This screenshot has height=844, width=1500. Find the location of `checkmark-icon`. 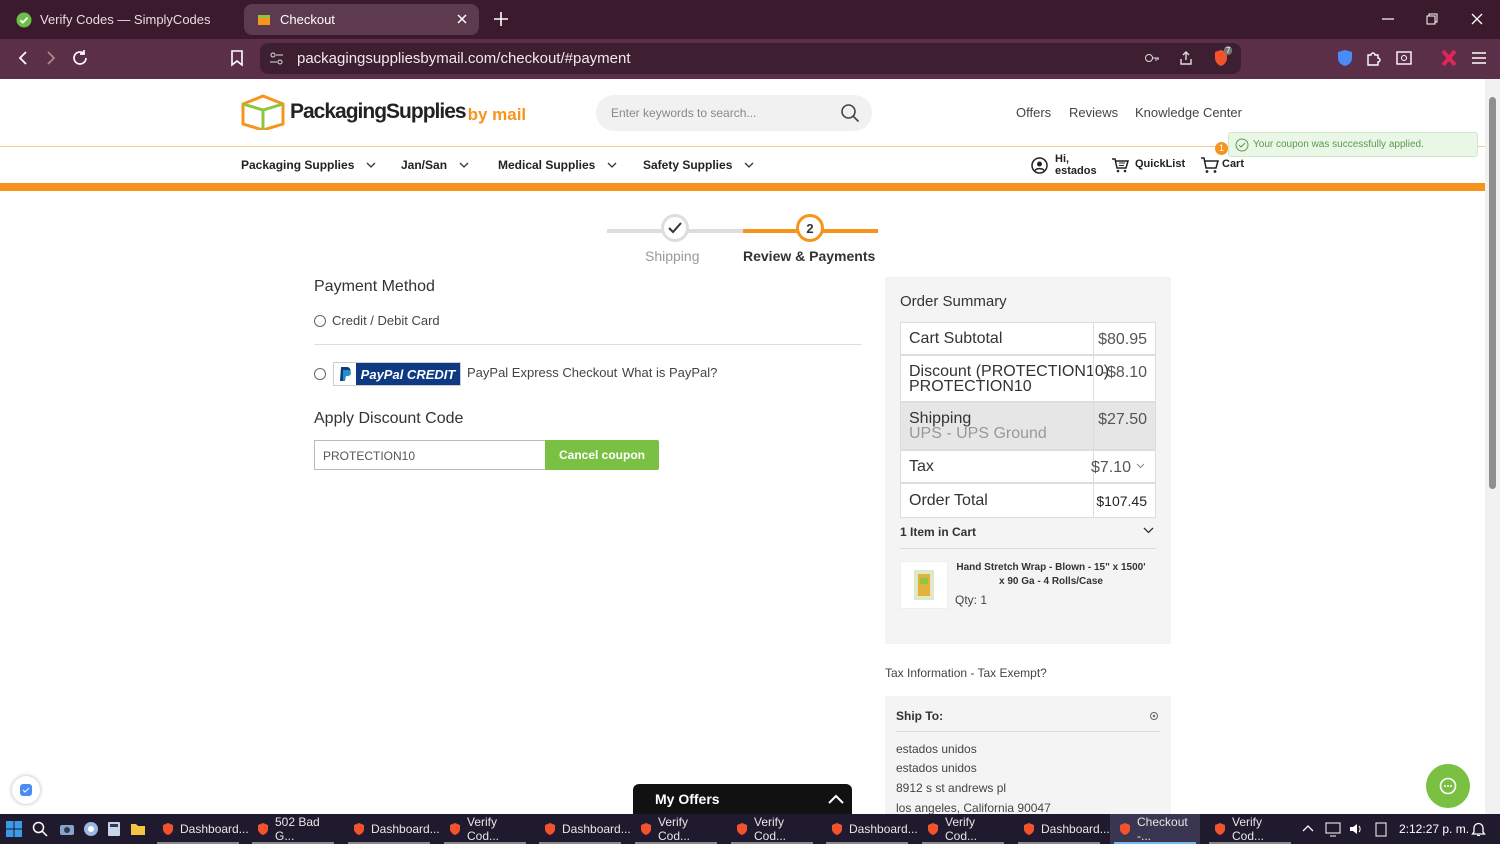

checkmark-icon is located at coordinates (675, 228).